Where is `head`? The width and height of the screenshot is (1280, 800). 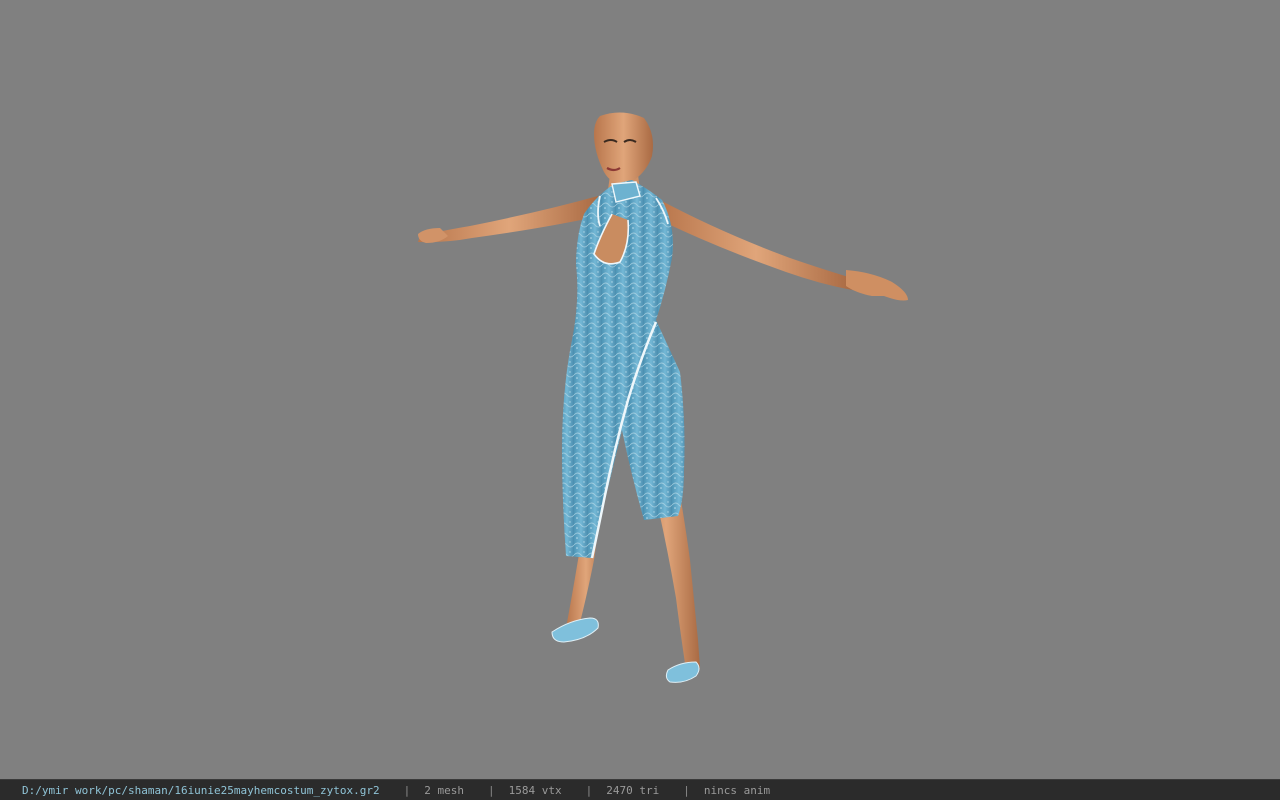
head is located at coordinates (623, 148).